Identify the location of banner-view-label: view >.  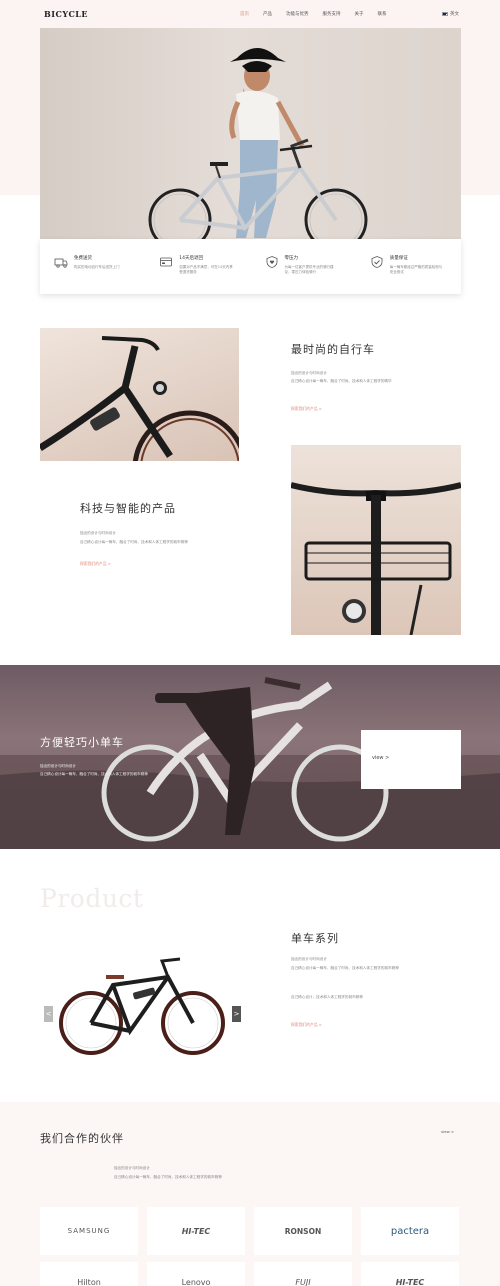
(381, 758).